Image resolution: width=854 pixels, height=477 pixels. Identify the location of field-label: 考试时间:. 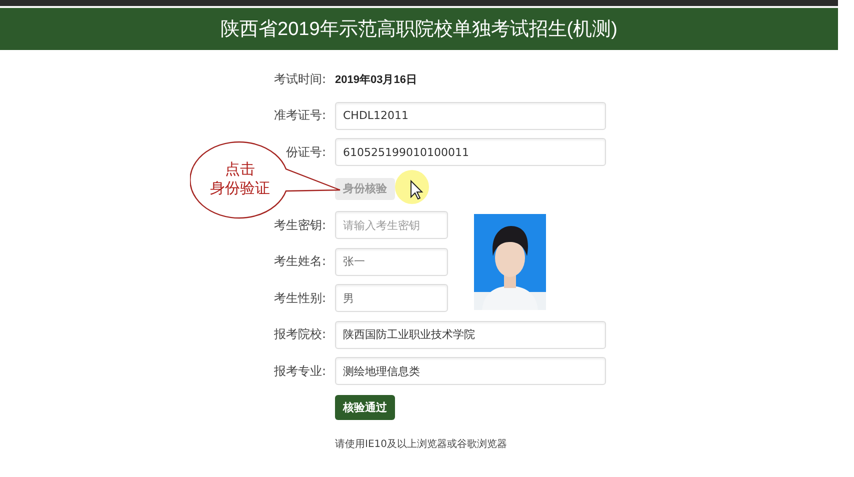
(300, 79).